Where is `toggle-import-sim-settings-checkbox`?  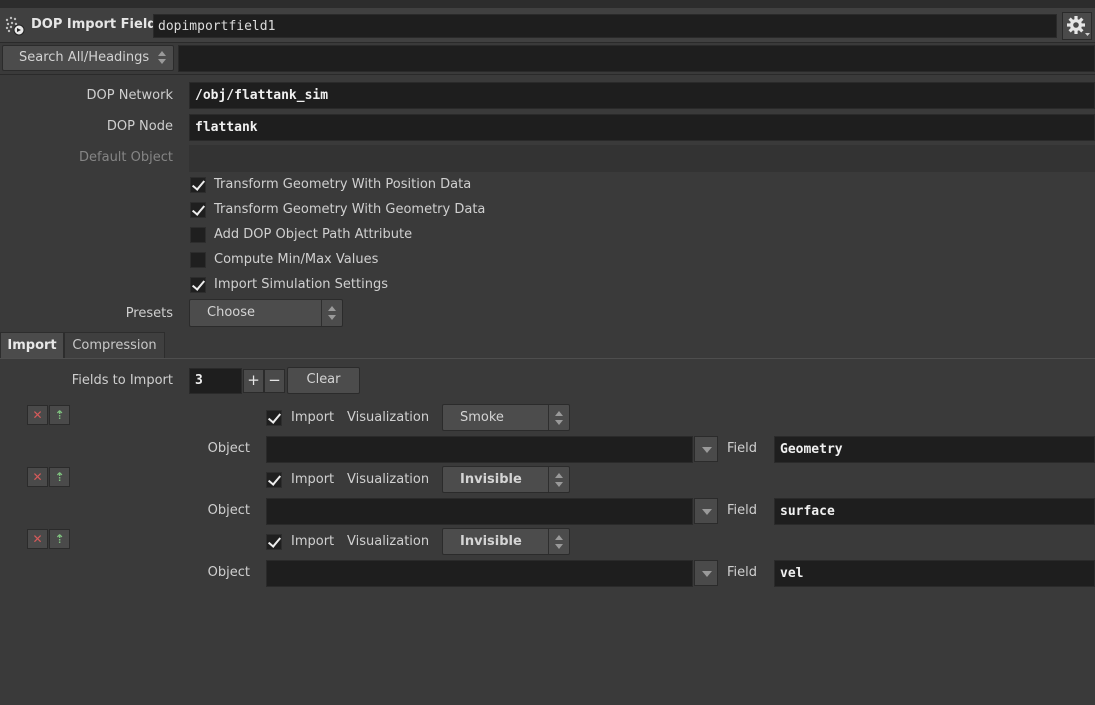
toggle-import-sim-settings-checkbox is located at coordinates (198, 285).